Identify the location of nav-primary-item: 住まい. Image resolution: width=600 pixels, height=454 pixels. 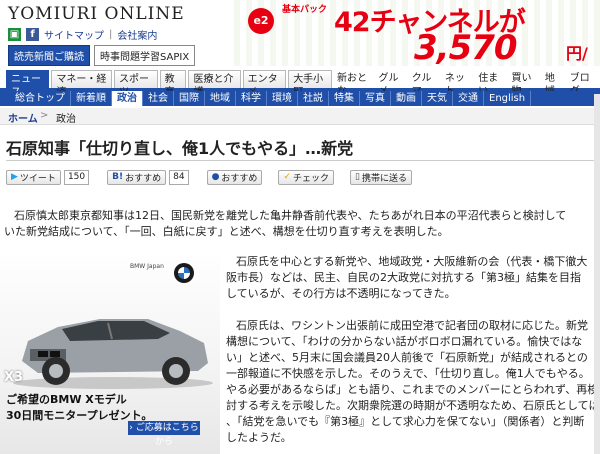
(490, 83).